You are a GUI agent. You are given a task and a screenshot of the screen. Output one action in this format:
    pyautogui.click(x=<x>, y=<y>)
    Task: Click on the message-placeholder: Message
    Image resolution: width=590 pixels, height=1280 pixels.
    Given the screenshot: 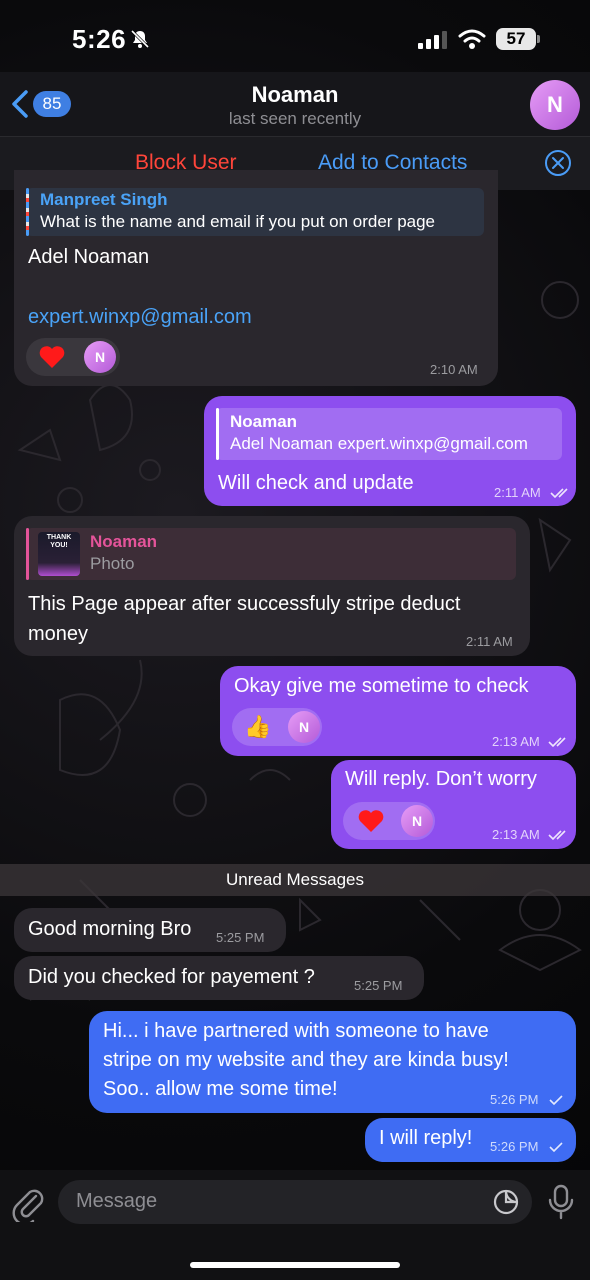 What is the action you would take?
    pyautogui.click(x=117, y=1201)
    